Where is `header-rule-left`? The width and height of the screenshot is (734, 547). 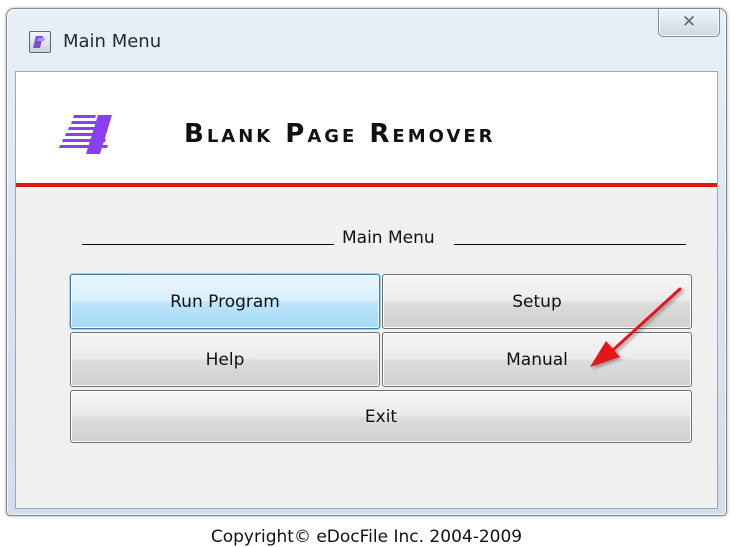 header-rule-left is located at coordinates (208, 244).